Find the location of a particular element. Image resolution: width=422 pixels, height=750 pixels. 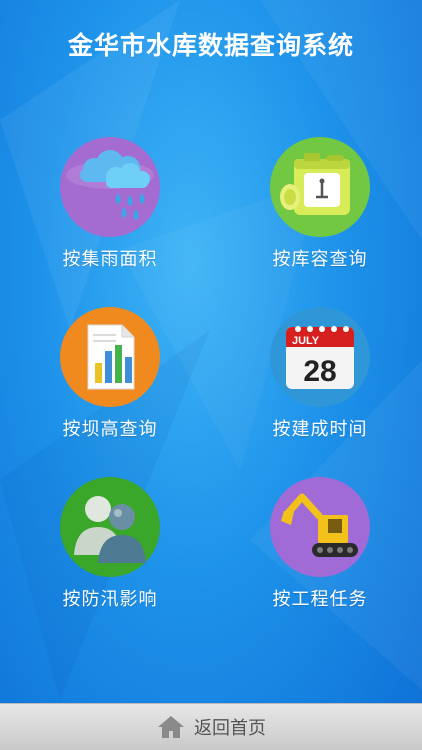

menu-item-flood-impact: 按防汛影响 is located at coordinates (110, 543).